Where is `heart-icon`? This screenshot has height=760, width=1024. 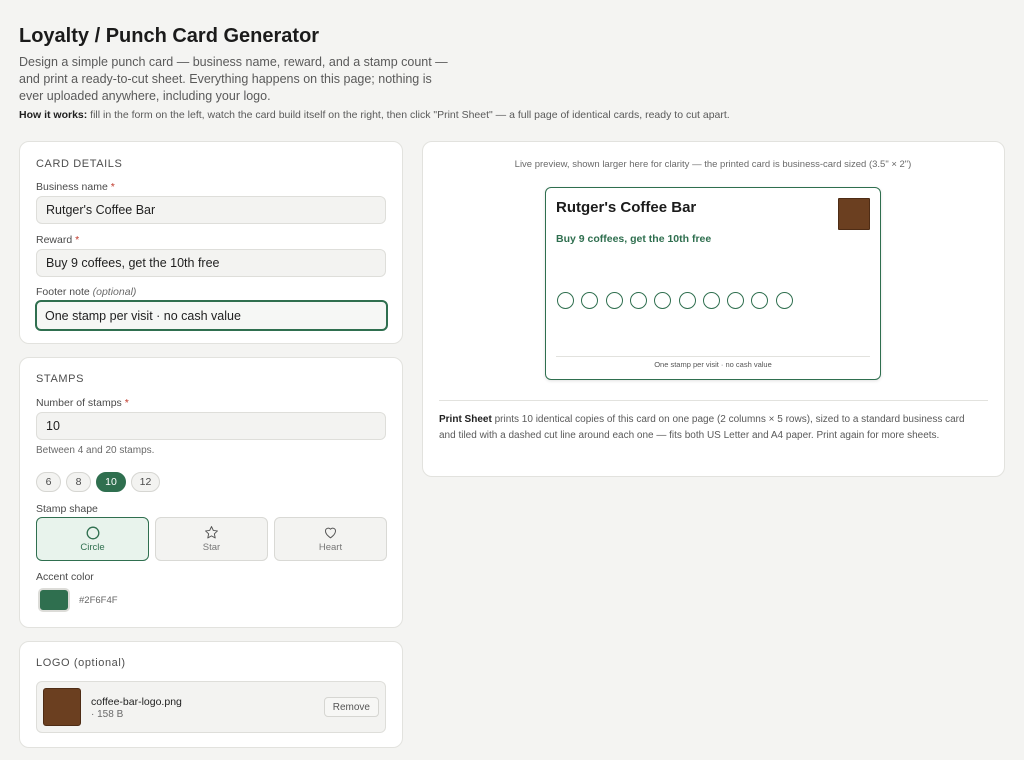
heart-icon is located at coordinates (330, 533).